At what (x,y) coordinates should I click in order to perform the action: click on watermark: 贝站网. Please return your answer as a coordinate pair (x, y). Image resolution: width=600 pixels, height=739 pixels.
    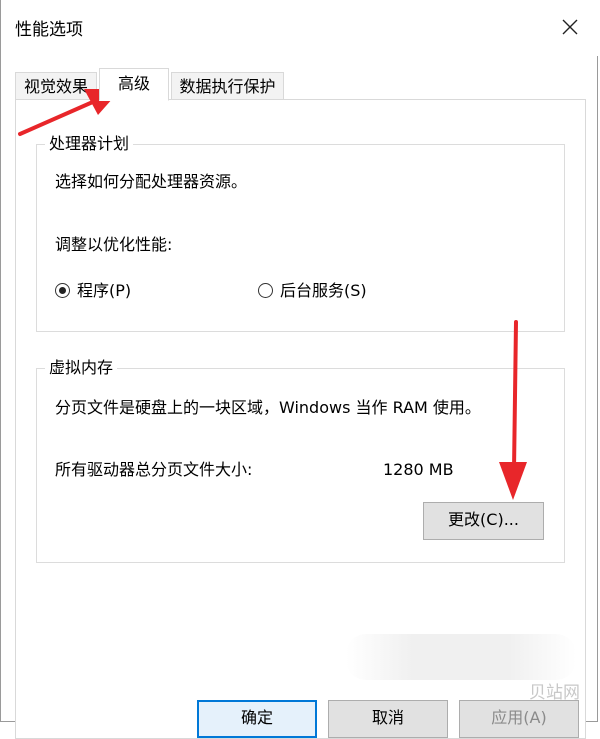
    Looking at the image, I should click on (554, 693).